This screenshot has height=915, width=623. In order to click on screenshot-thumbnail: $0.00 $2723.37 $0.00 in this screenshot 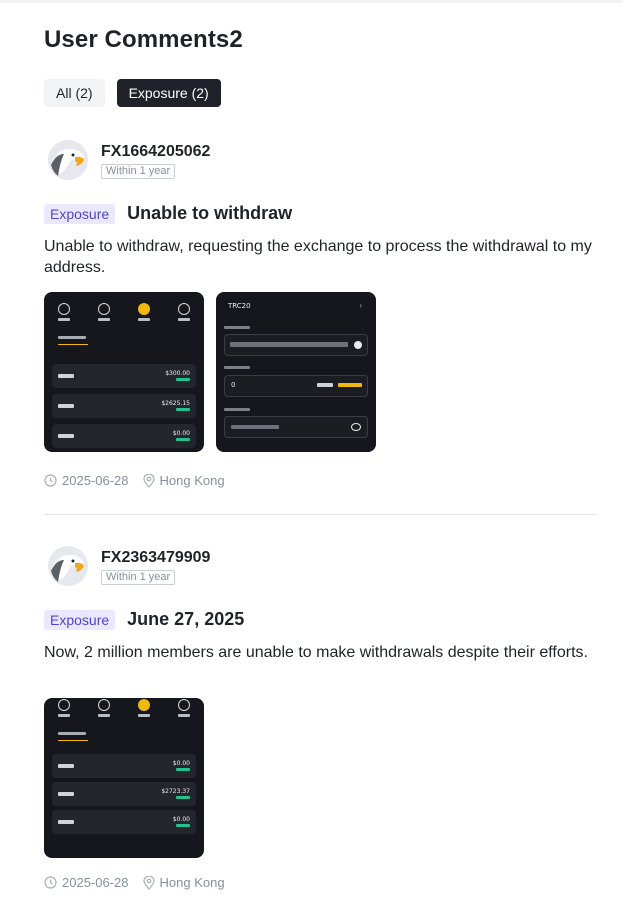, I will do `click(124, 778)`.